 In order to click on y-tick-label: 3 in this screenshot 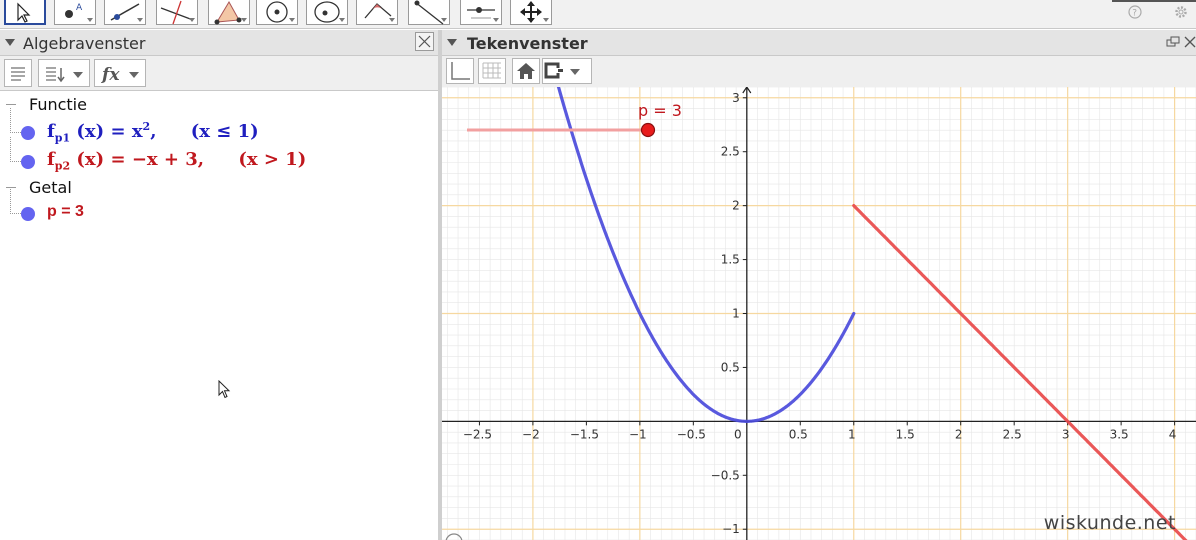, I will do `click(736, 98)`.